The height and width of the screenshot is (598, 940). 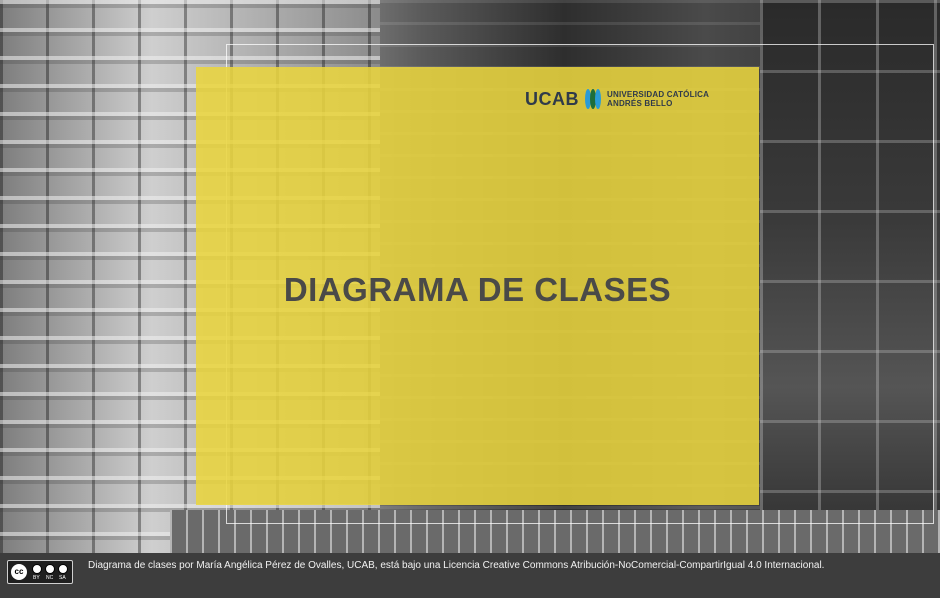 I want to click on logo-abbrev: UCAB, so click(x=552, y=98).